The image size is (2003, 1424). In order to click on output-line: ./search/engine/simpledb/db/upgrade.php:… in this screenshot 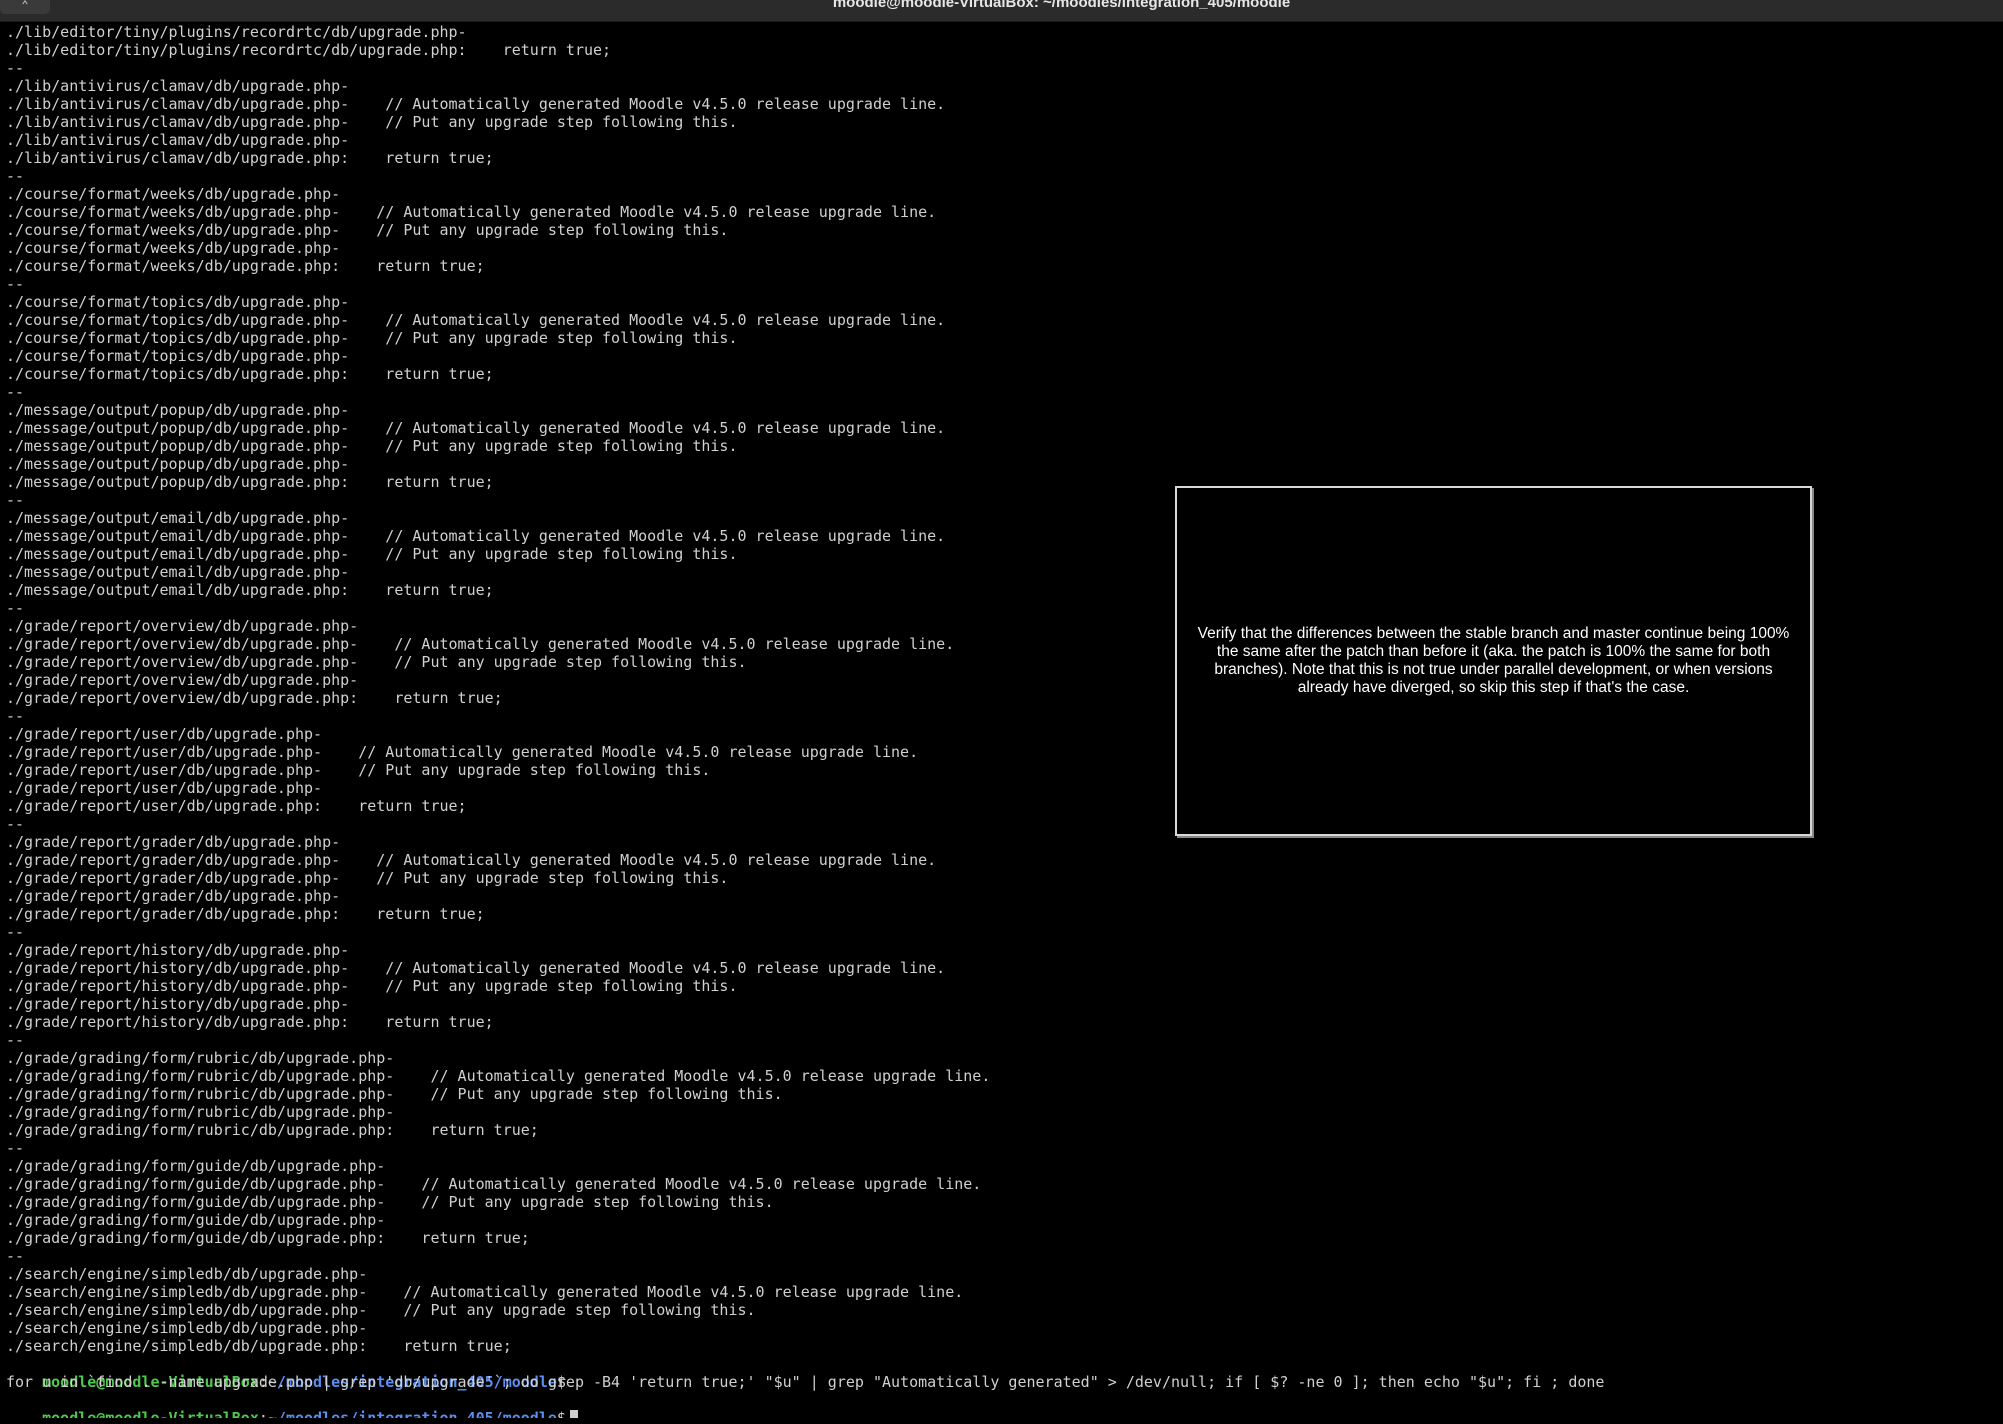, I will do `click(259, 1346)`.